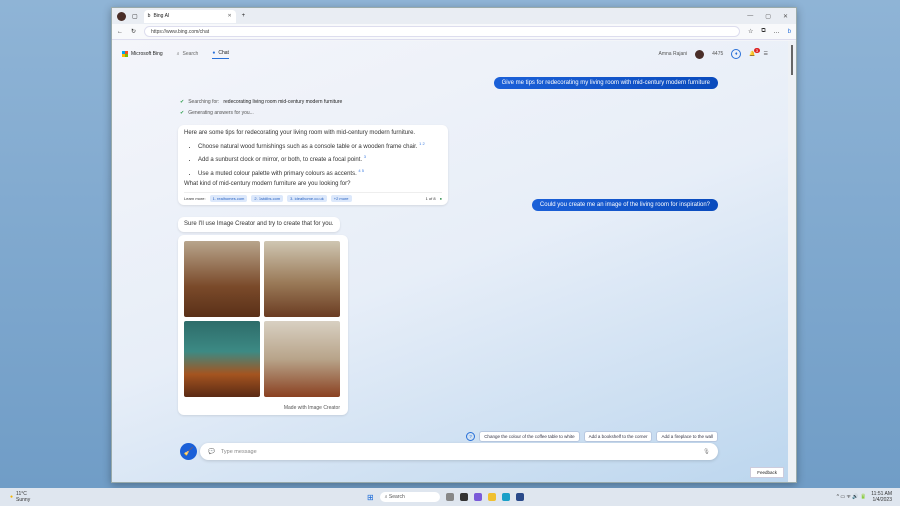 This screenshot has width=900, height=506. Describe the element at coordinates (267, 198) in the screenshot. I see `source-link: 2. 1stdibs.com` at that location.